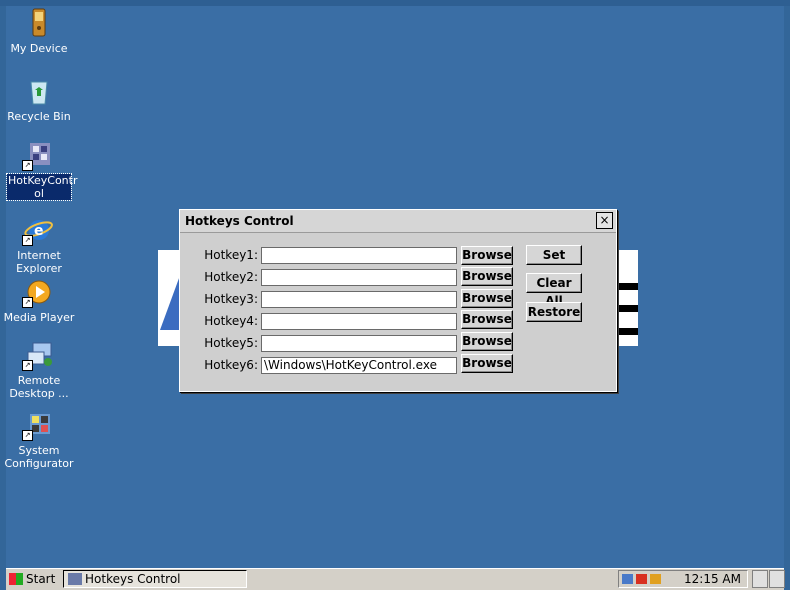 The image size is (790, 590). Describe the element at coordinates (39, 317) in the screenshot. I see `desktop-icon-label: Media Player` at that location.